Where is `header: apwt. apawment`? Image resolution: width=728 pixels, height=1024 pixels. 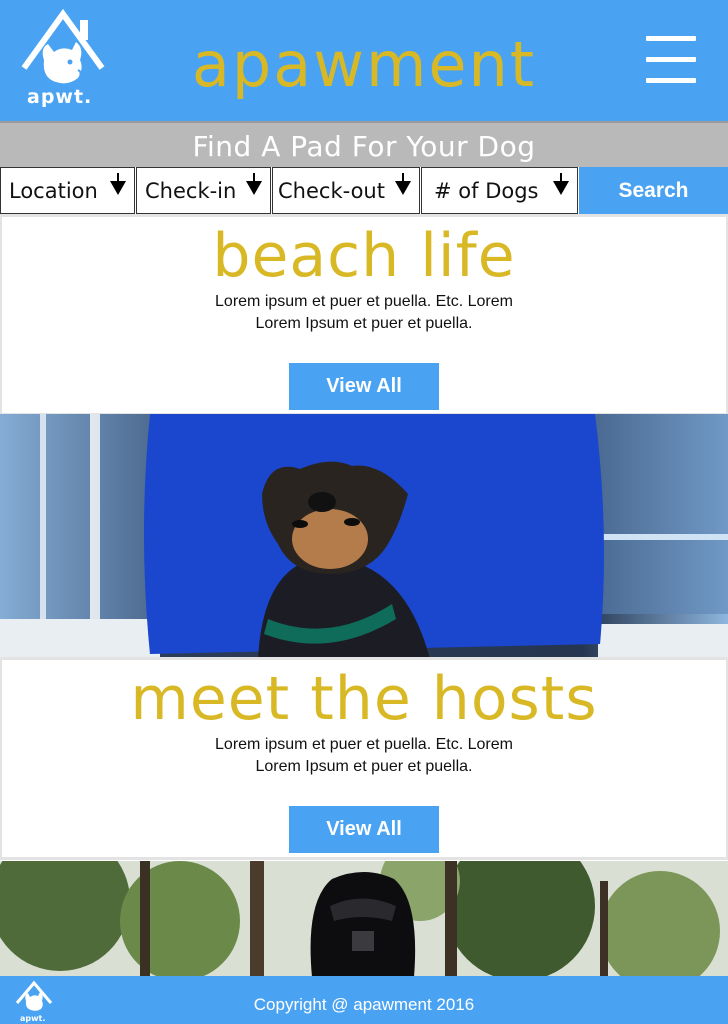
header: apwt. apawment is located at coordinates (364, 60).